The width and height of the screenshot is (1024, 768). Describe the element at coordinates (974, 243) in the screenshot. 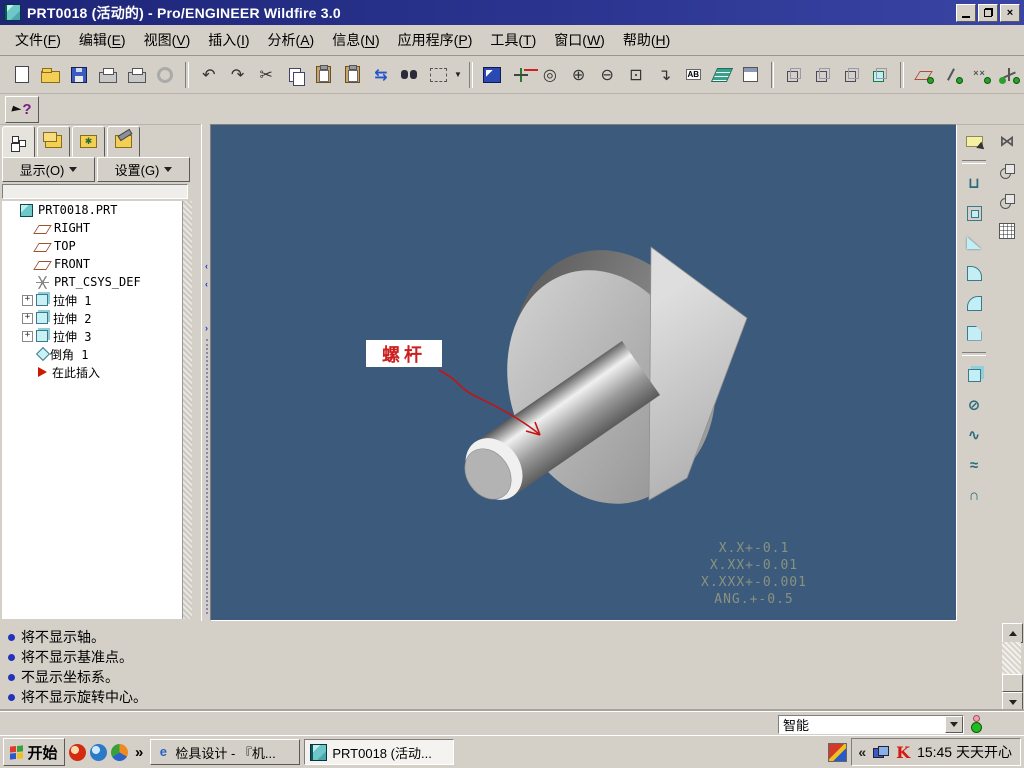

I see `draft-tool-button` at that location.